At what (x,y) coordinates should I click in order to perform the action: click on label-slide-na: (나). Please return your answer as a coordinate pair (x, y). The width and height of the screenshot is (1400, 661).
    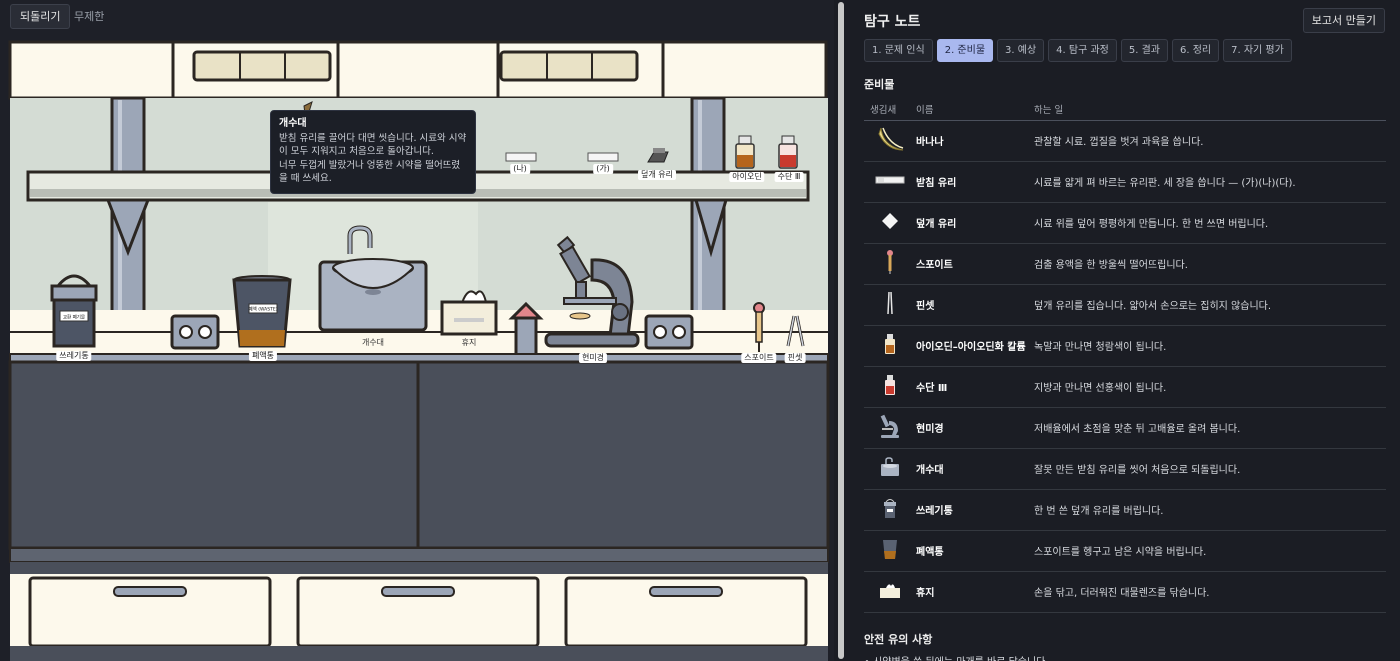
    Looking at the image, I should click on (520, 169).